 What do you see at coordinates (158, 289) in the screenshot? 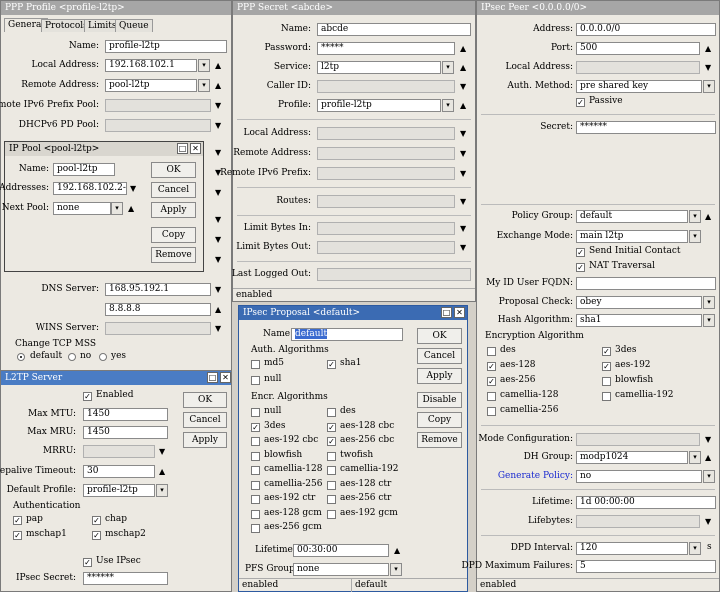
I see `dns-server-1: 168.95.192.1` at bounding box center [158, 289].